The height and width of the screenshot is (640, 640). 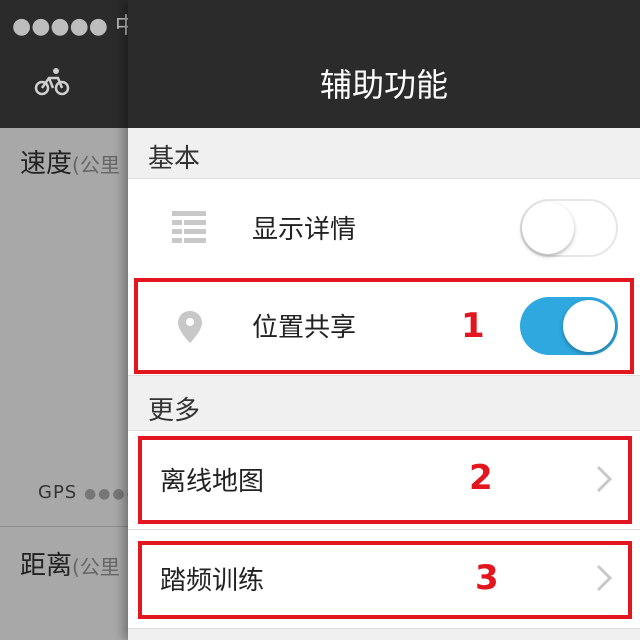 What do you see at coordinates (174, 411) in the screenshot?
I see `section-title-more: 更多` at bounding box center [174, 411].